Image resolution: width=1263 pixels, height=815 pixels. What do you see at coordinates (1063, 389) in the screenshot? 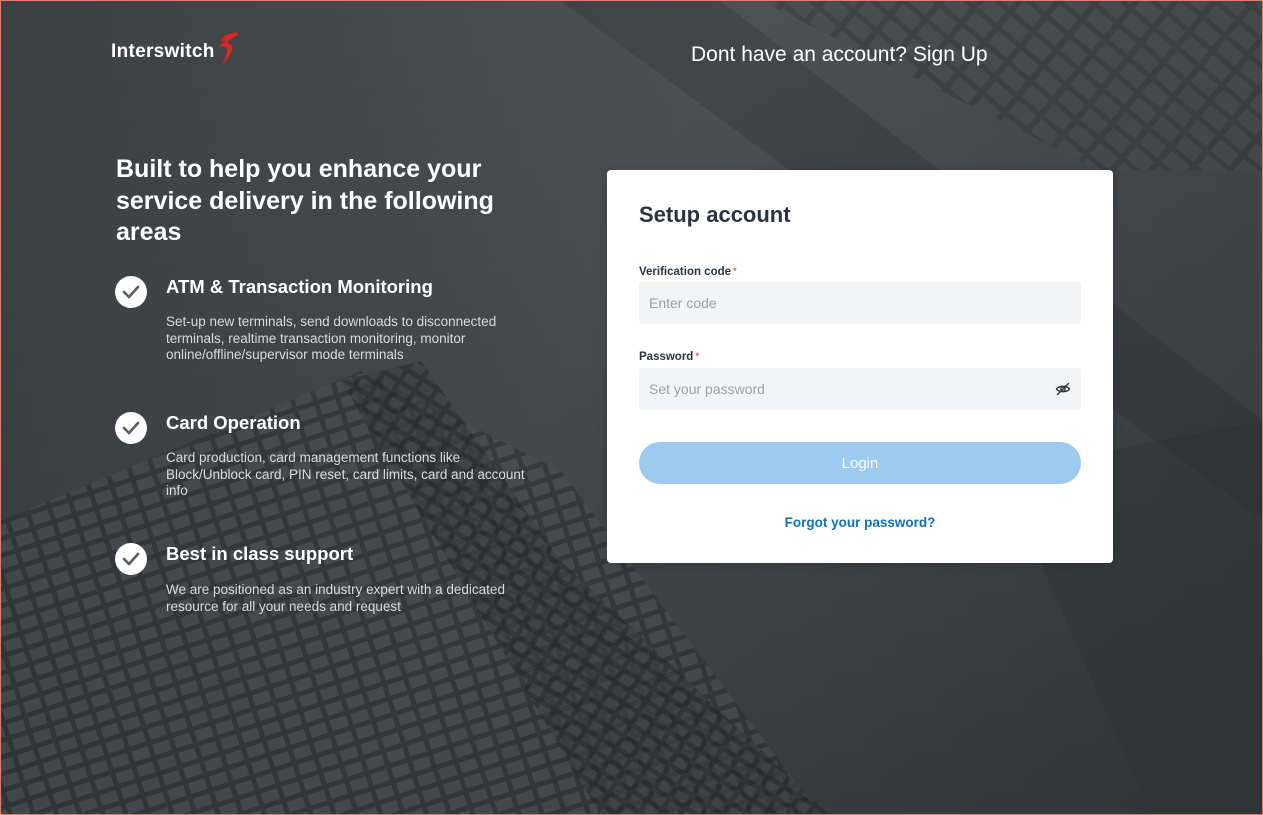
I see `eye-slash-icon` at bounding box center [1063, 389].